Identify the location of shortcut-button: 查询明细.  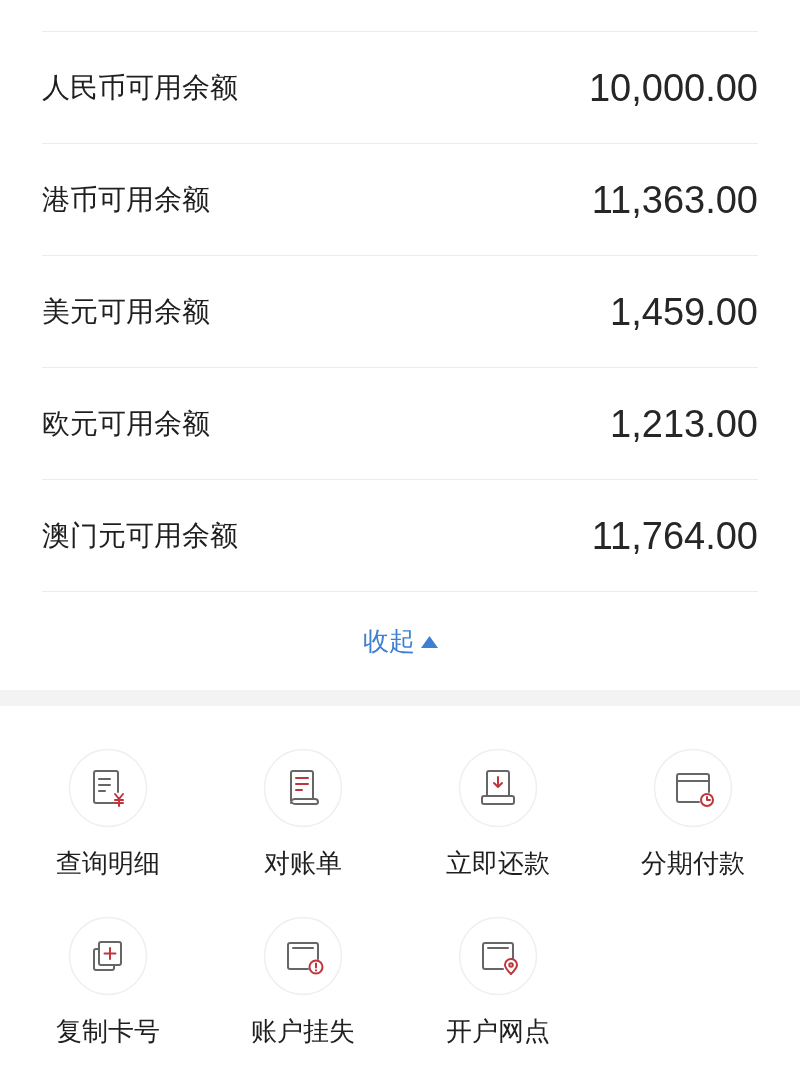
(107, 814).